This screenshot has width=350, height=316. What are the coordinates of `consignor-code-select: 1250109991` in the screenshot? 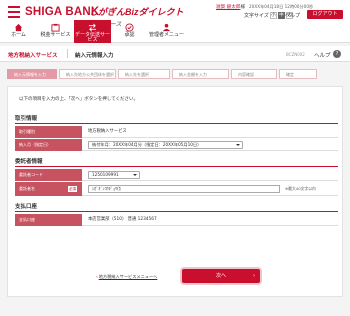 It's located at (114, 175).